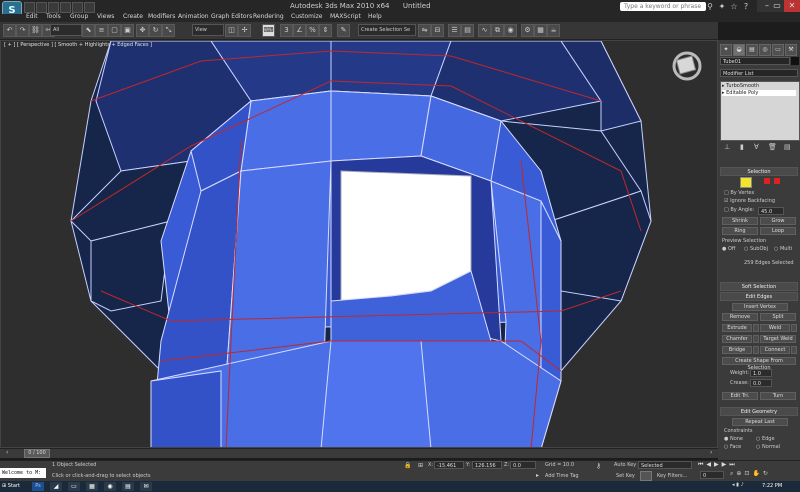 The height and width of the screenshot is (492, 800). I want to click on extrude-button: Extrude, so click(737, 328).